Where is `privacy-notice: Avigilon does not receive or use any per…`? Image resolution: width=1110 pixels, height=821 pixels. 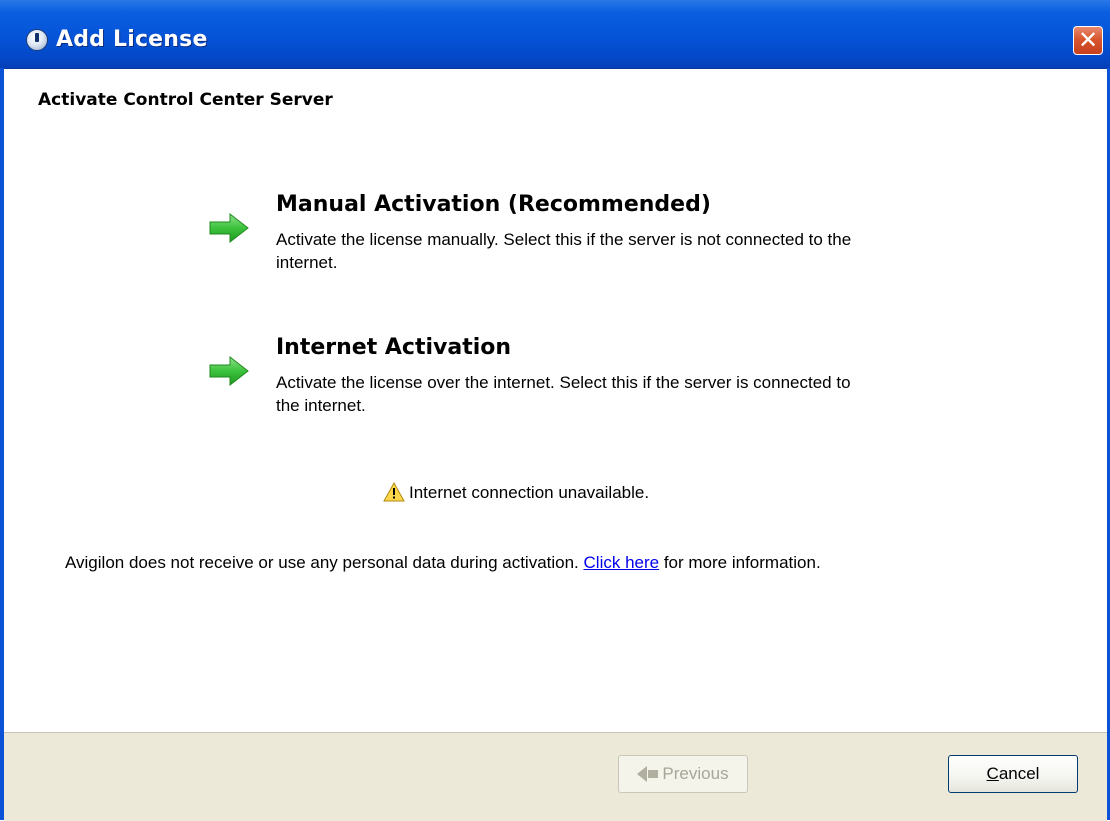 privacy-notice: Avigilon does not receive or use any per… is located at coordinates (443, 563).